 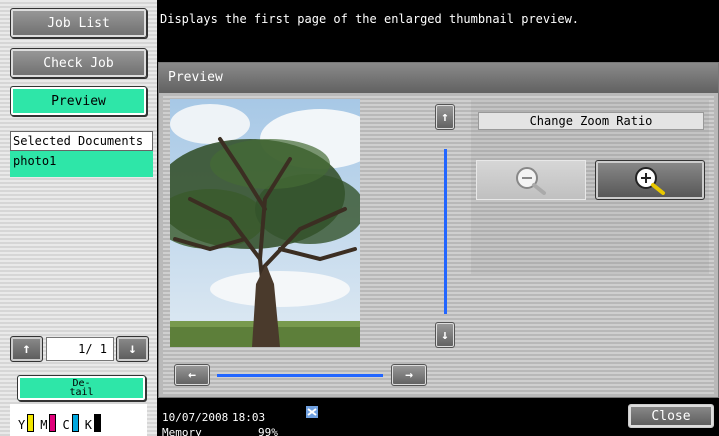 I want to click on zoom-panel: Change Zoom Ratio, so click(x=590, y=187).